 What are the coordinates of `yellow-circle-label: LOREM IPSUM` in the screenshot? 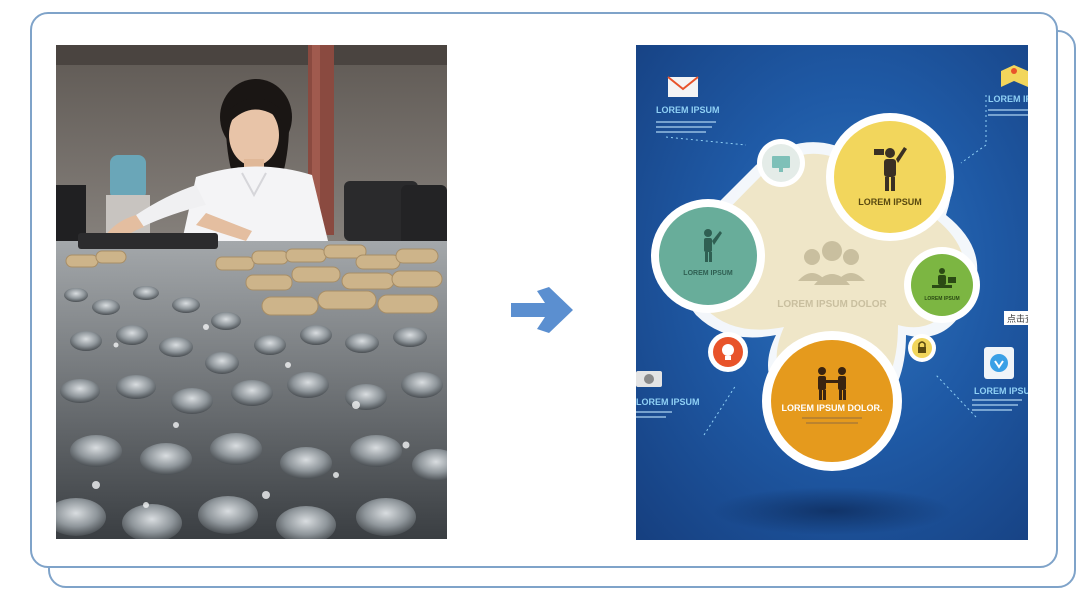 It's located at (890, 202).